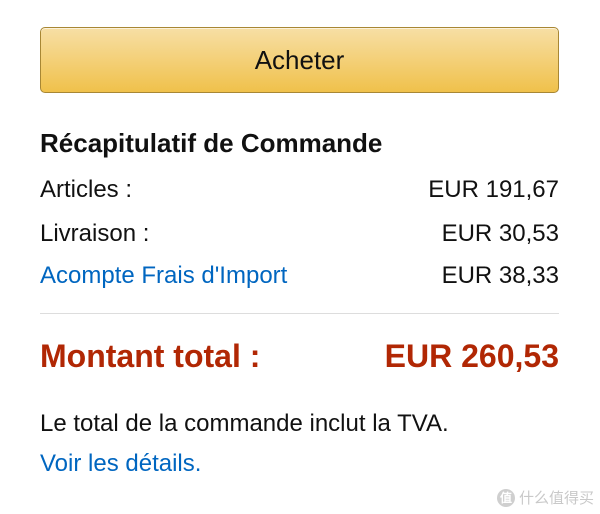 This screenshot has width=600, height=514. I want to click on total-label: Montant total :, so click(150, 356).